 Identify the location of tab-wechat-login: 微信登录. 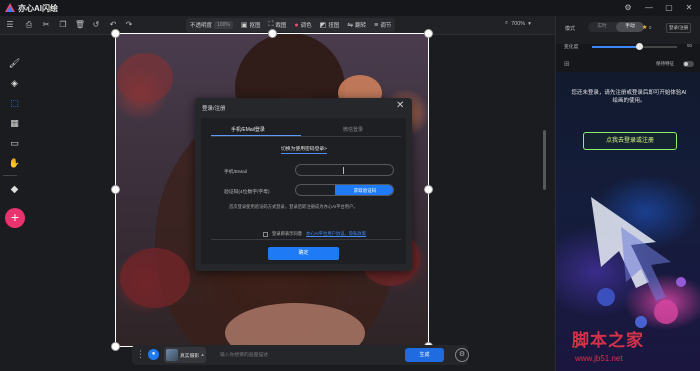
(353, 129).